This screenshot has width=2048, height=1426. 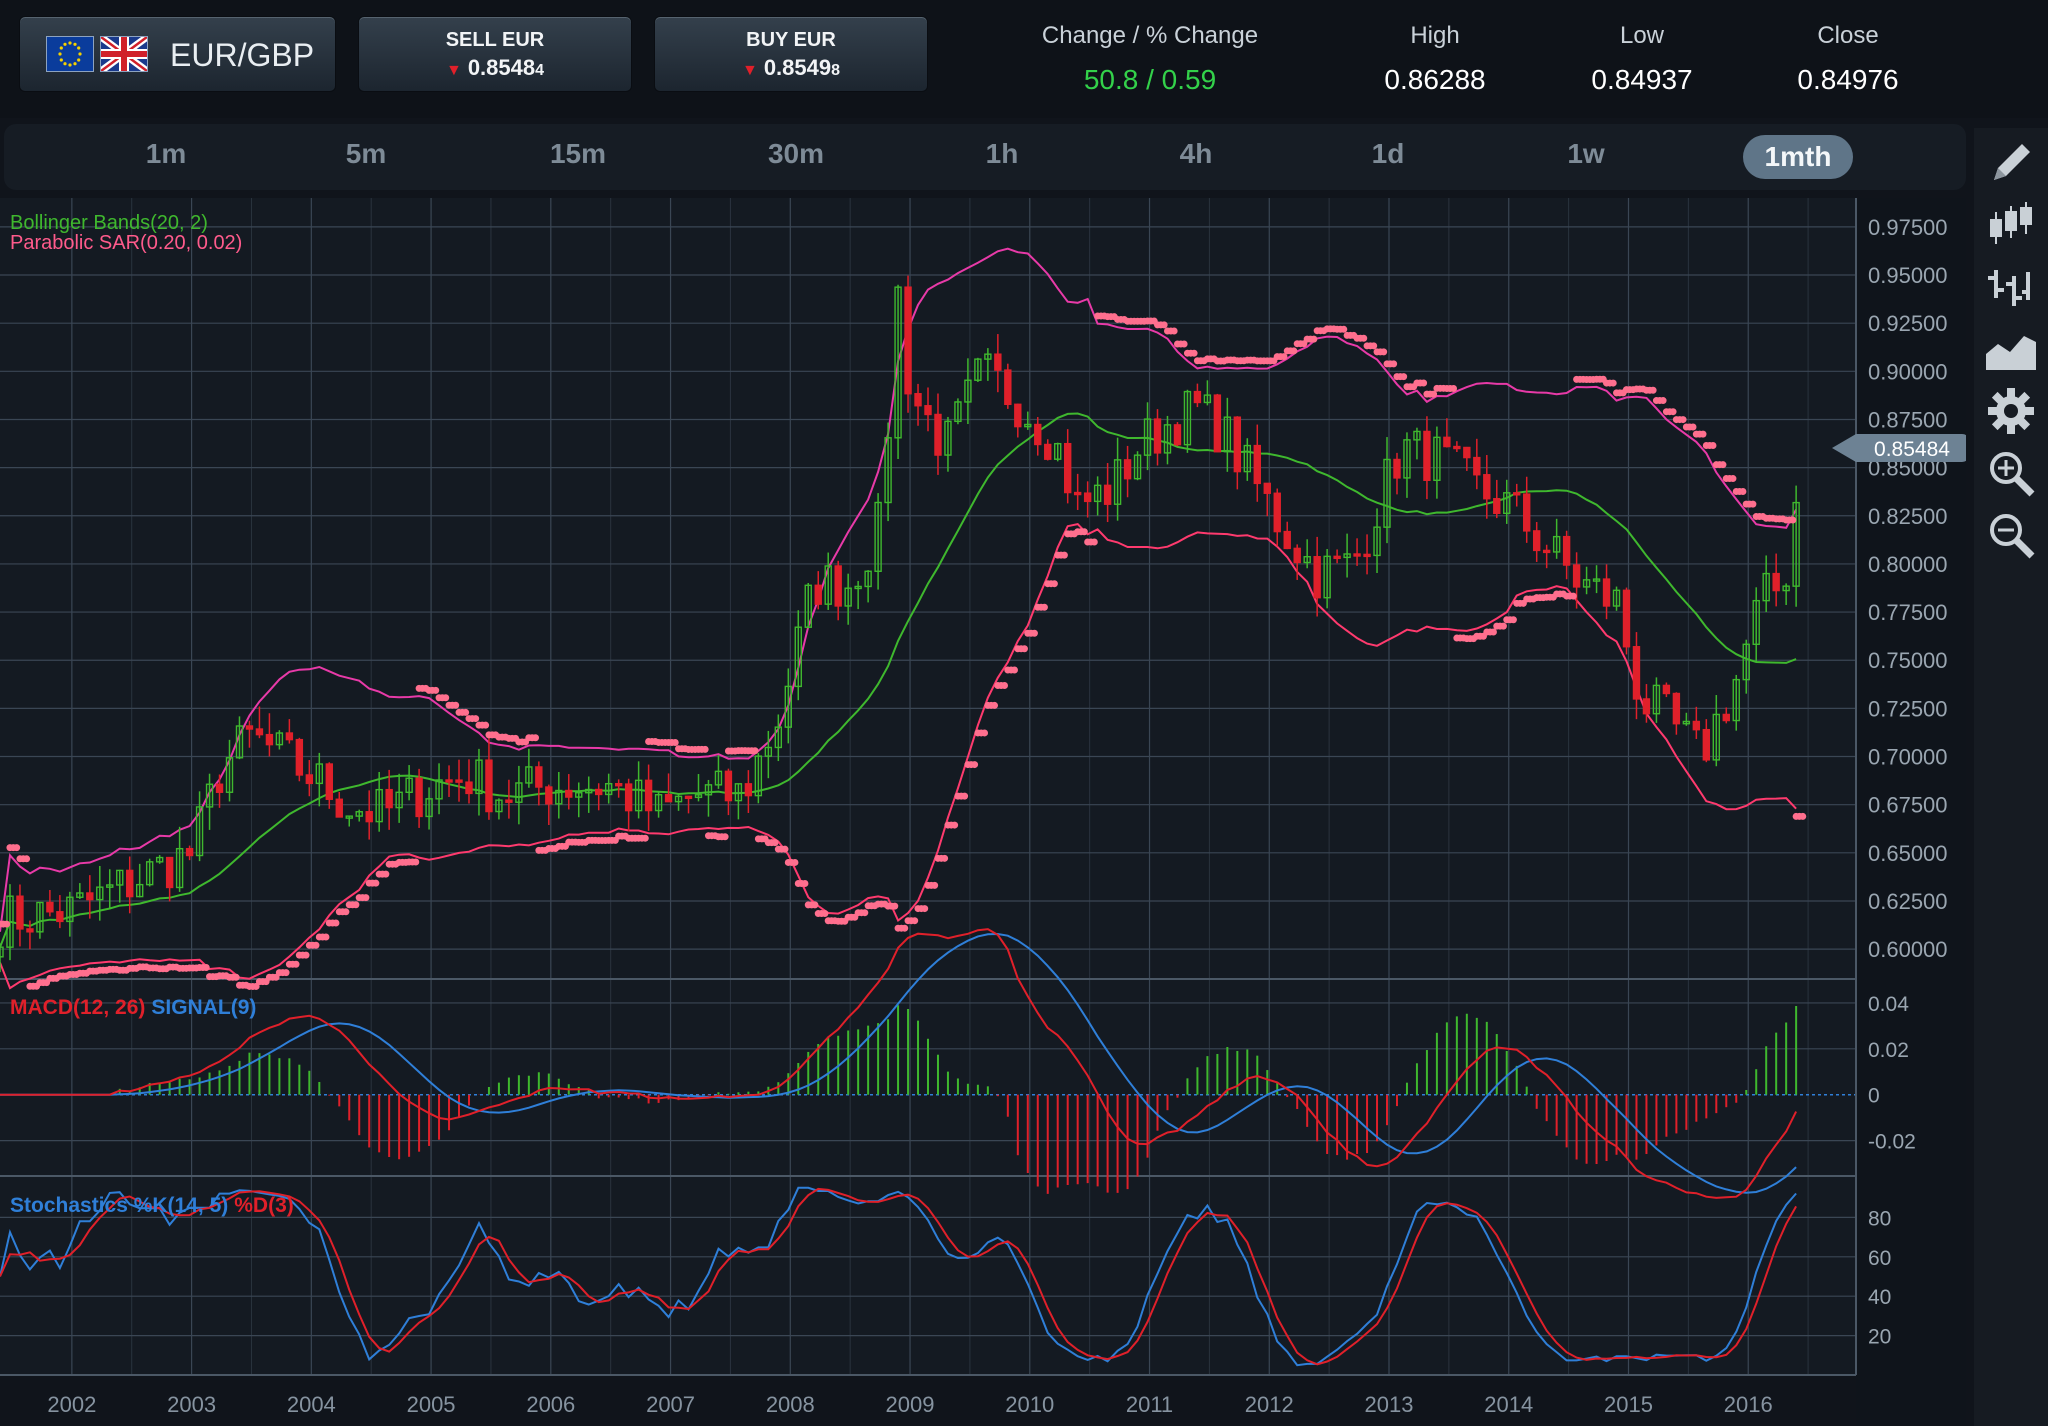 I want to click on candlestick-icon, so click(x=2011, y=225).